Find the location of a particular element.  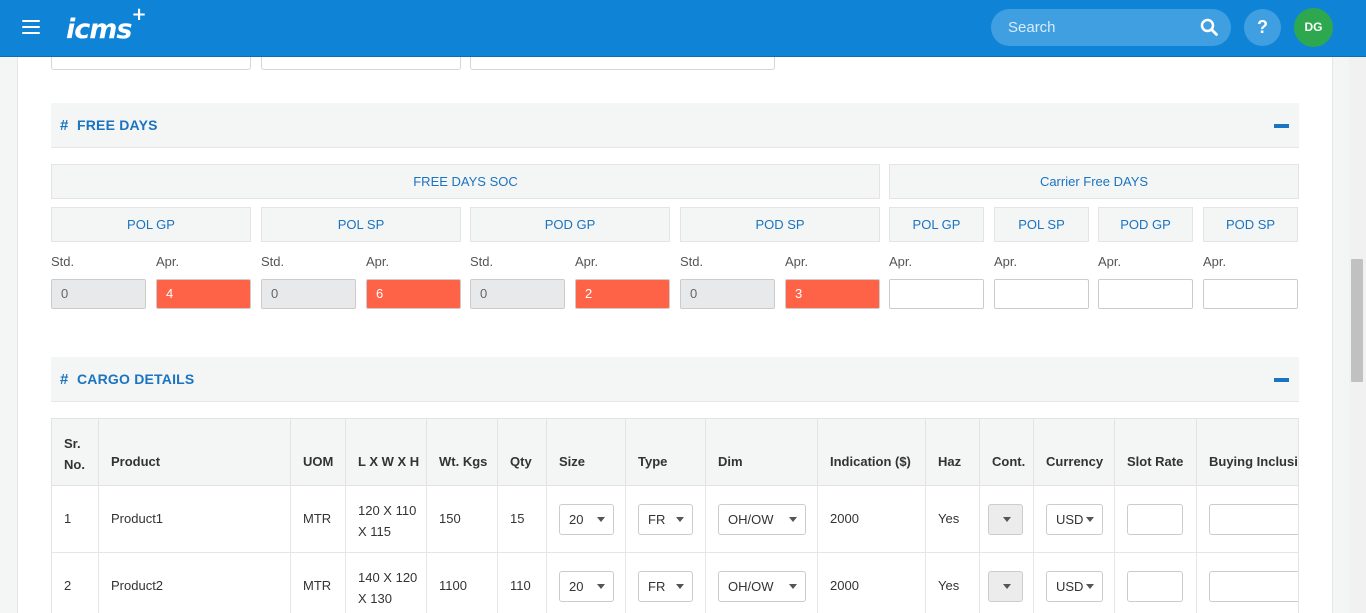

col-header-cont: Cont. is located at coordinates (1007, 452).